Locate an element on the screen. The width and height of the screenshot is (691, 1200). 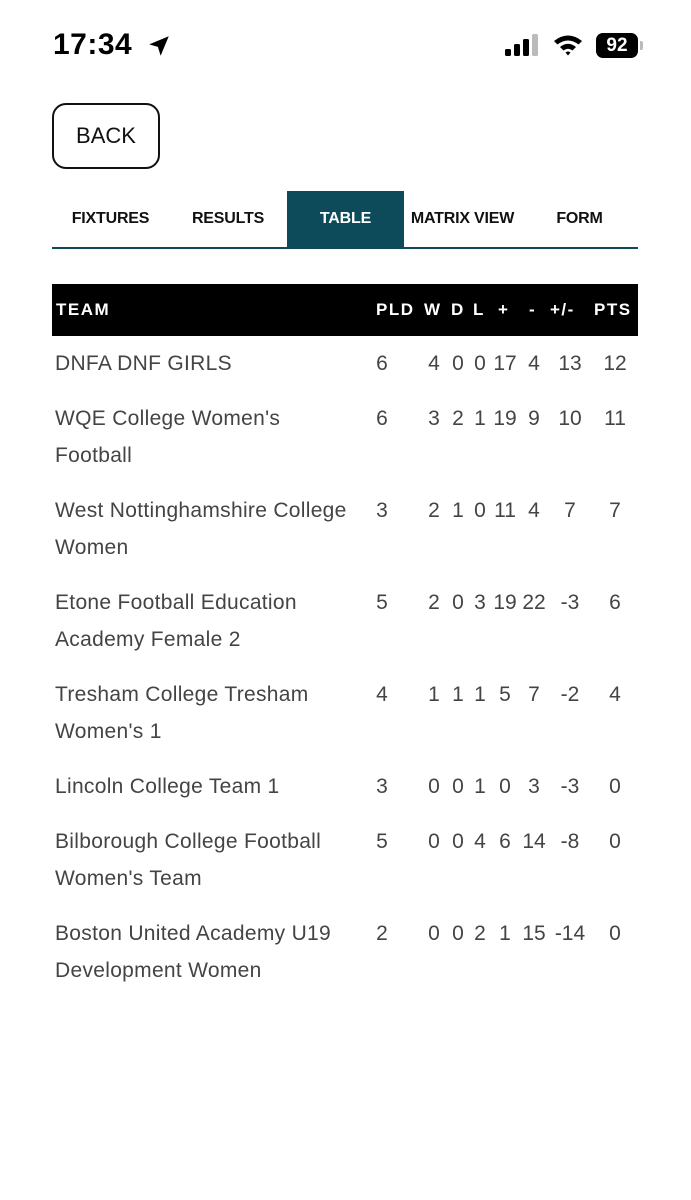
status-time: 17:34 is located at coordinates (93, 44).